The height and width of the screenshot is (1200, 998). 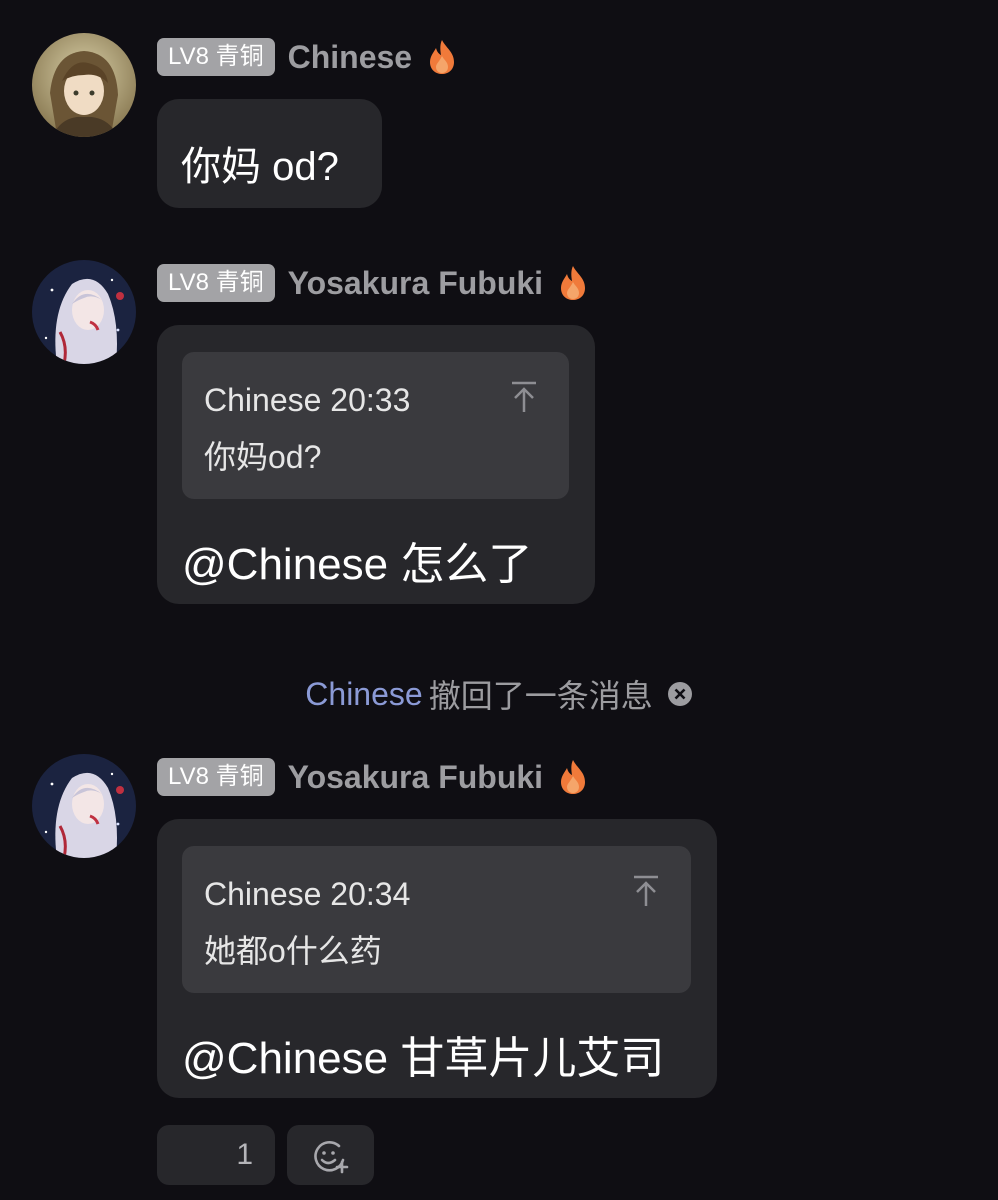 I want to click on recall-user-link: Chinese, so click(x=363, y=694).